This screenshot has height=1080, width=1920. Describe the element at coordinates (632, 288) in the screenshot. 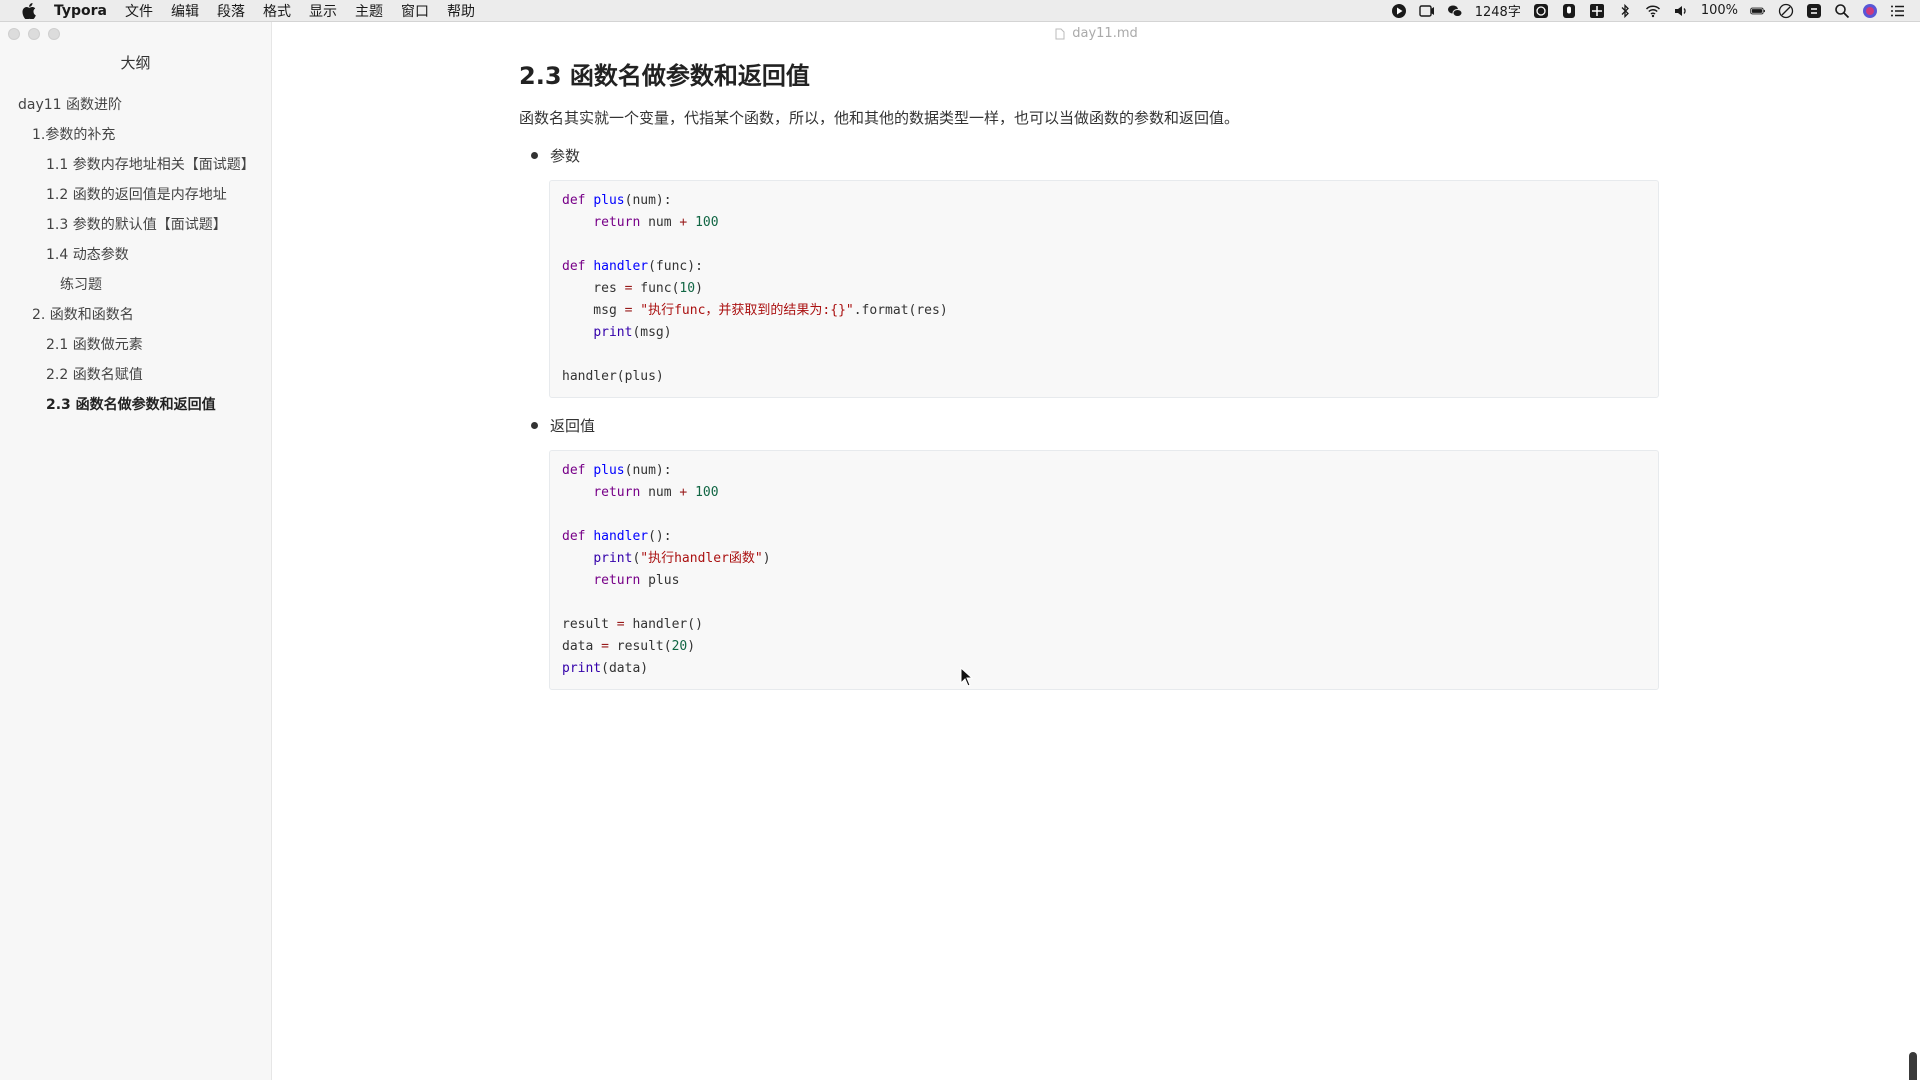

I see `code-line: res = func(10)` at that location.